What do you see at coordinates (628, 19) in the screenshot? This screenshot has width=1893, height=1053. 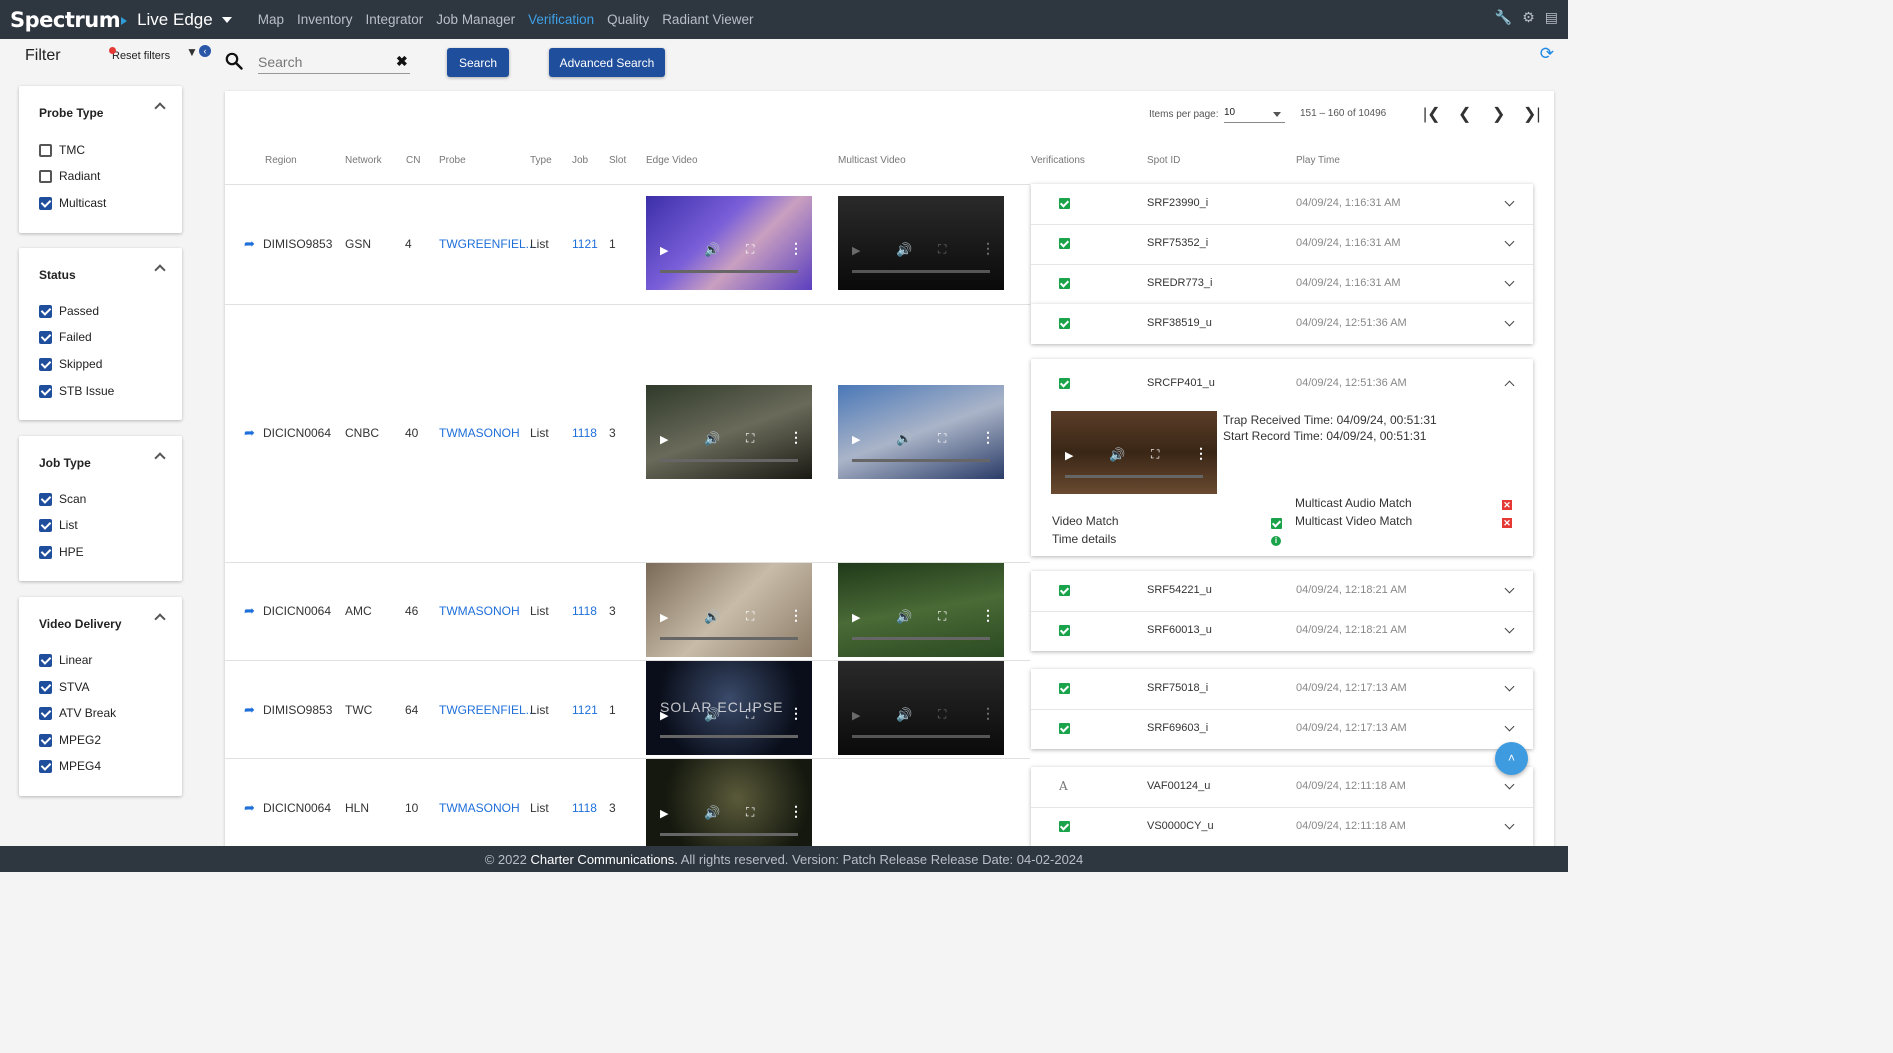 I see `nav-quality: Quality` at bounding box center [628, 19].